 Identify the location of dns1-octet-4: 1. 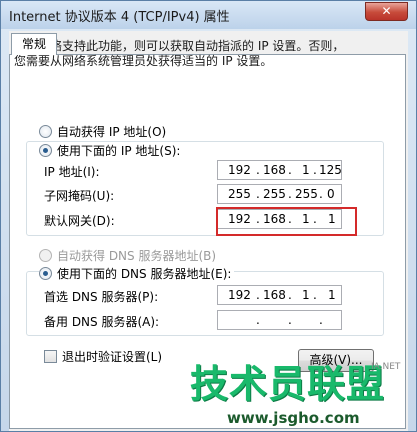
(332, 295).